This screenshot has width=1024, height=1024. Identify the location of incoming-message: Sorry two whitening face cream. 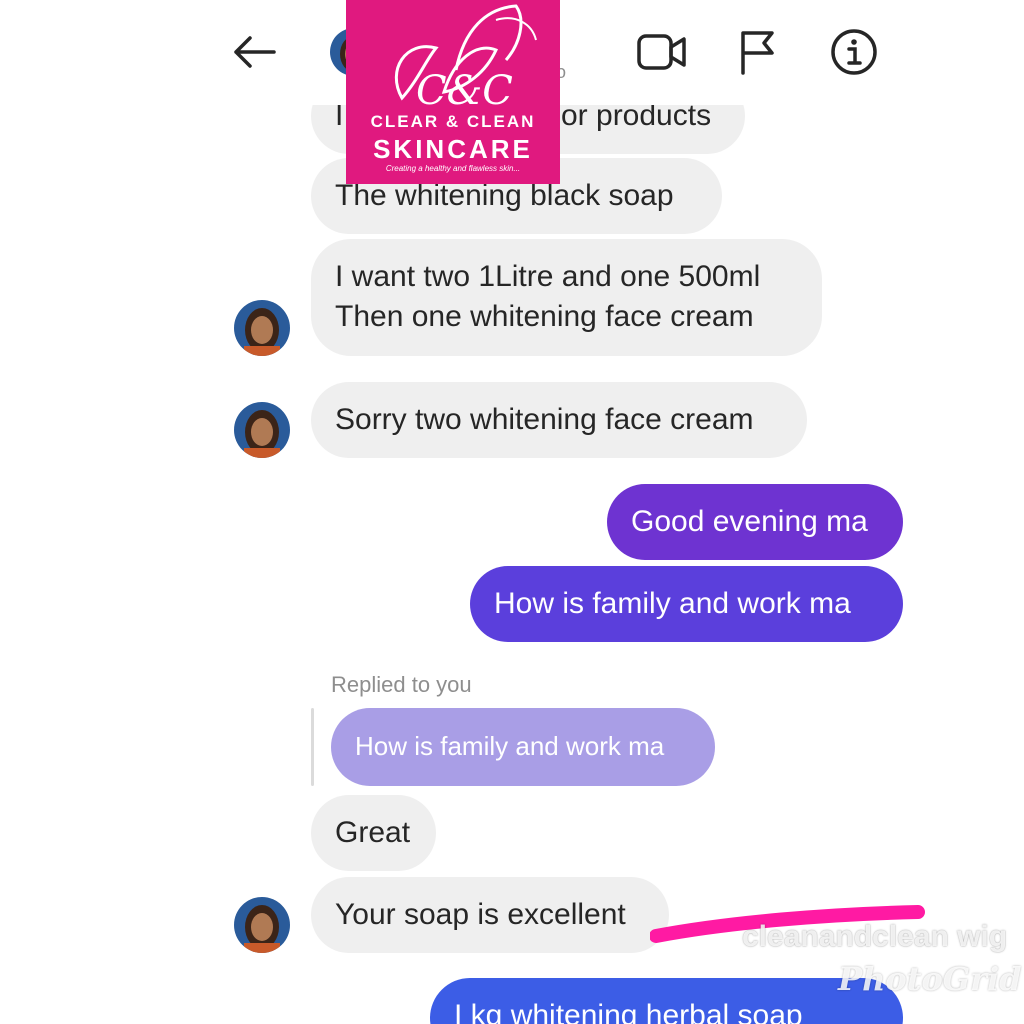
(559, 420).